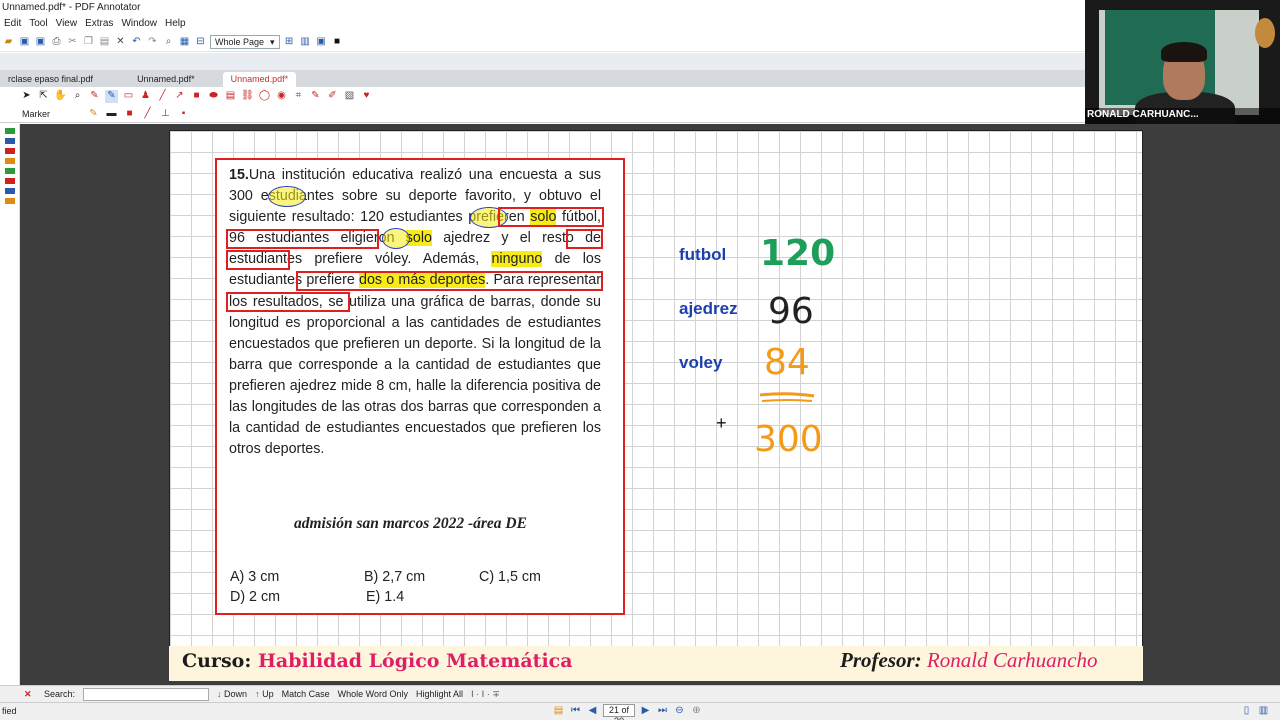 The image size is (1280, 720). Describe the element at coordinates (306, 694) in the screenshot. I see `match-case-toggle: Match Case` at that location.